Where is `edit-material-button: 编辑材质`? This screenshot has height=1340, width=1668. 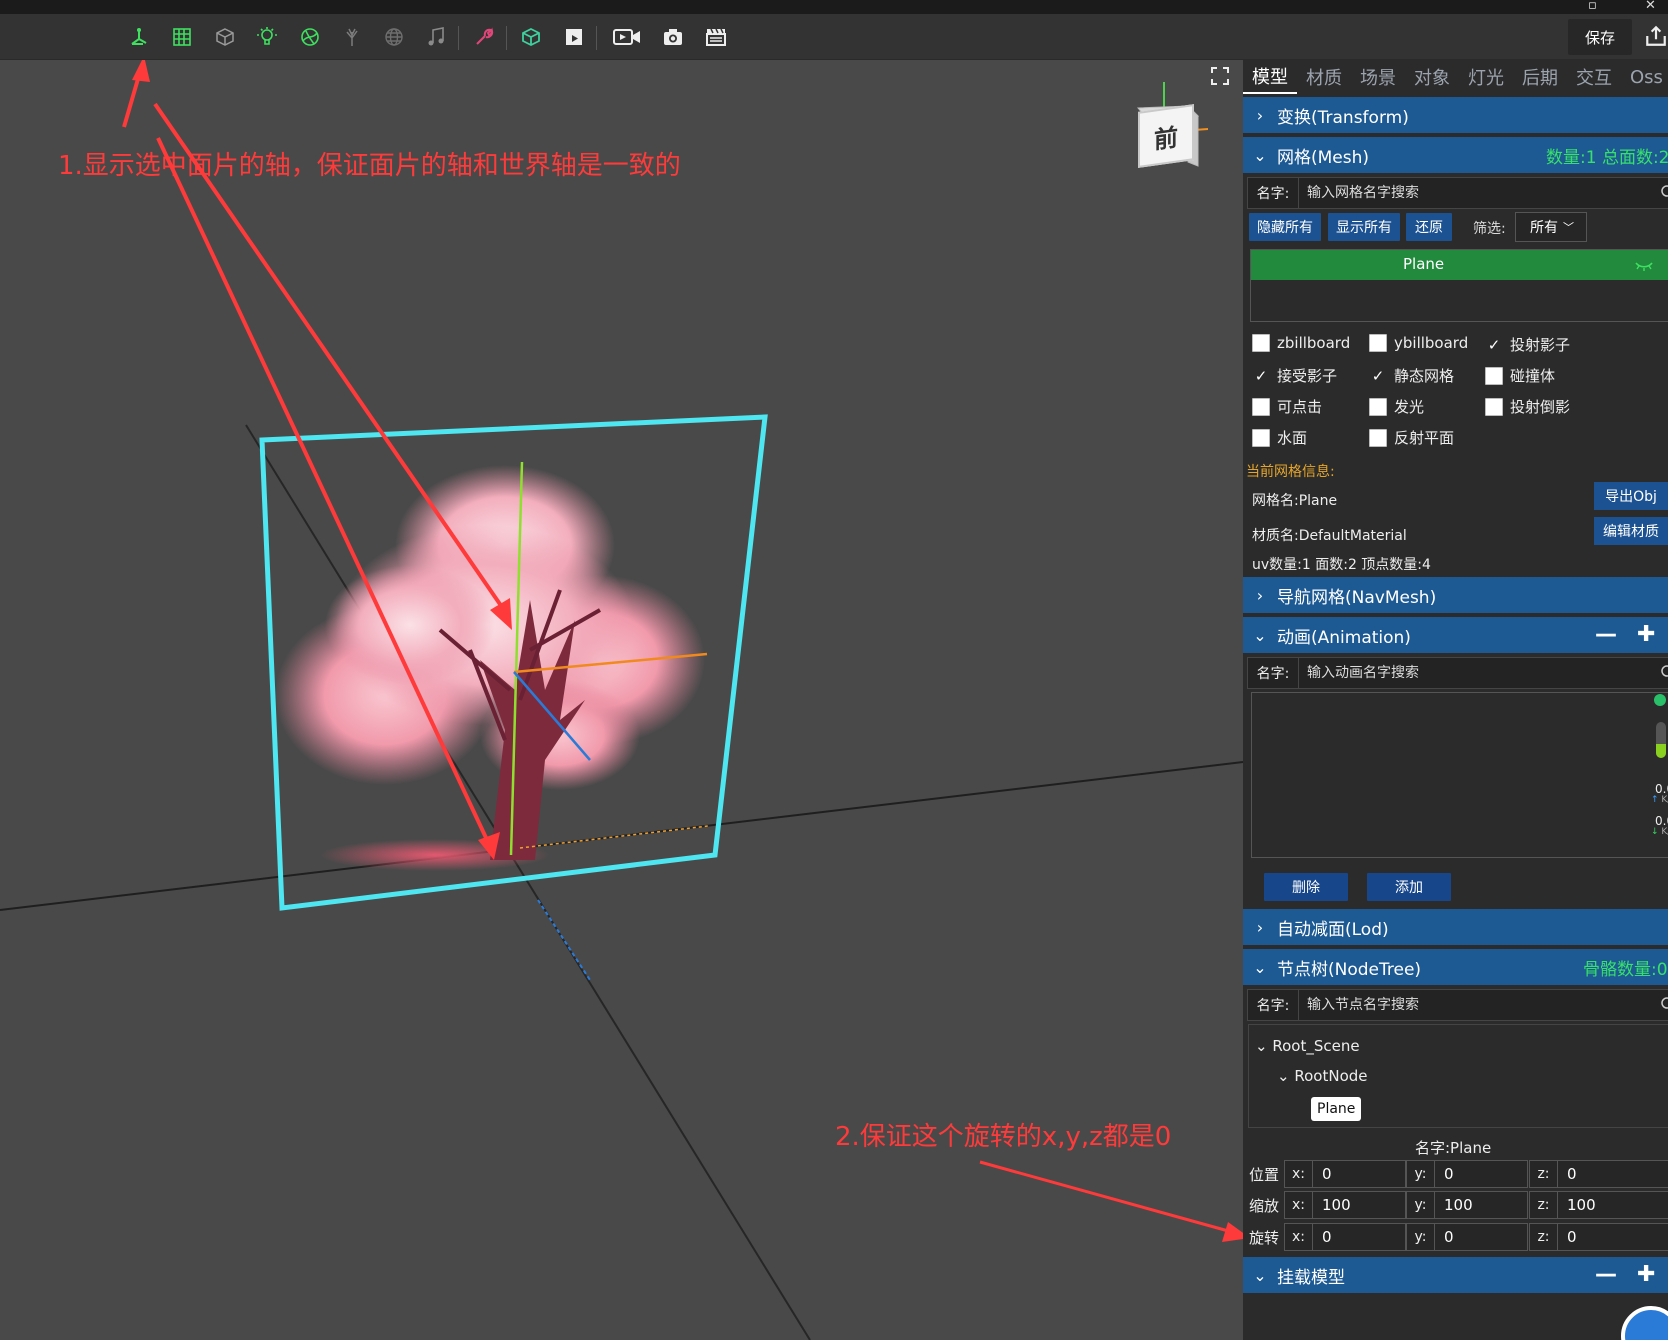 edit-material-button: 编辑材质 is located at coordinates (1631, 531).